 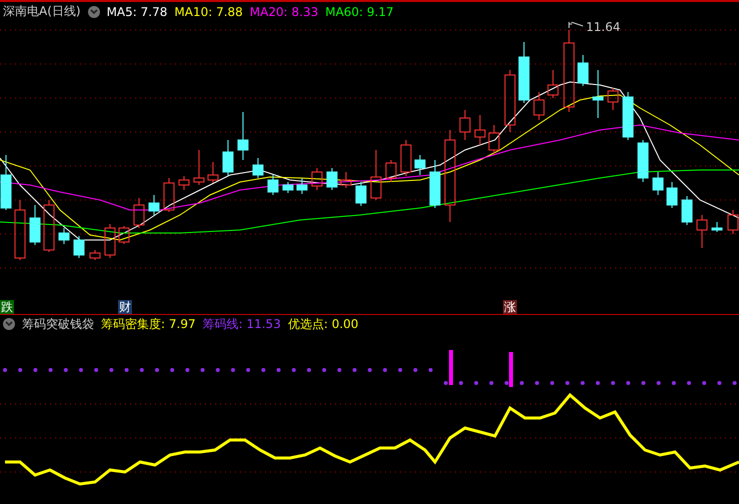 What do you see at coordinates (125, 307) in the screenshot?
I see `event-marker: 财` at bounding box center [125, 307].